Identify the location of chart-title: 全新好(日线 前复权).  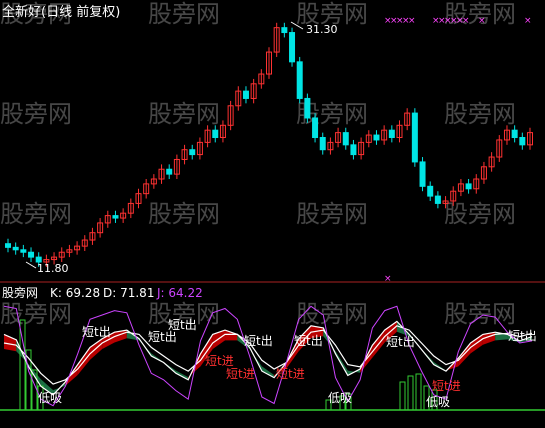
(61, 12).